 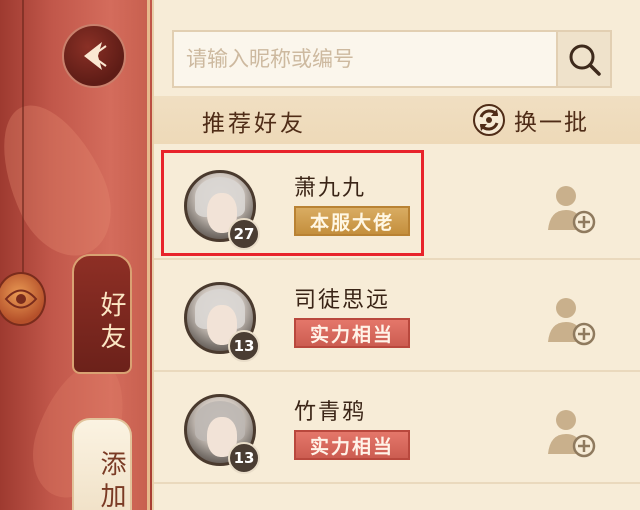 I want to click on header-title: 推荐好友, so click(x=254, y=124).